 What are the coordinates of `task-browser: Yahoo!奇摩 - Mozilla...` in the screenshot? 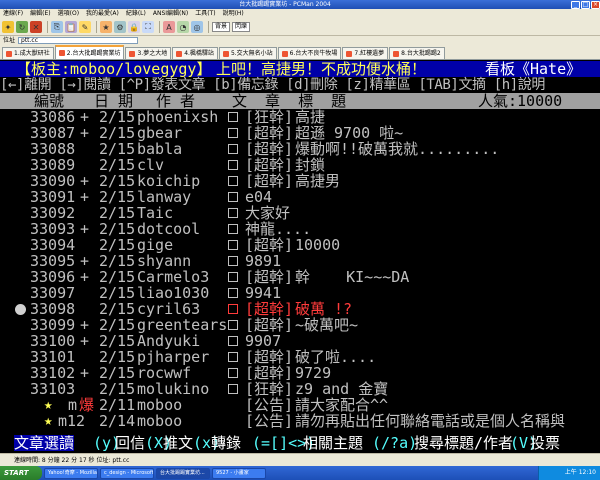 It's located at (71, 473).